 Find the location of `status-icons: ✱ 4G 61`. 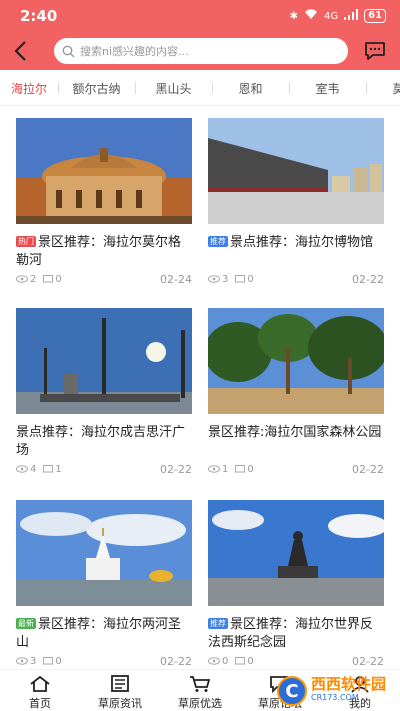

status-icons: ✱ 4G 61 is located at coordinates (338, 16).